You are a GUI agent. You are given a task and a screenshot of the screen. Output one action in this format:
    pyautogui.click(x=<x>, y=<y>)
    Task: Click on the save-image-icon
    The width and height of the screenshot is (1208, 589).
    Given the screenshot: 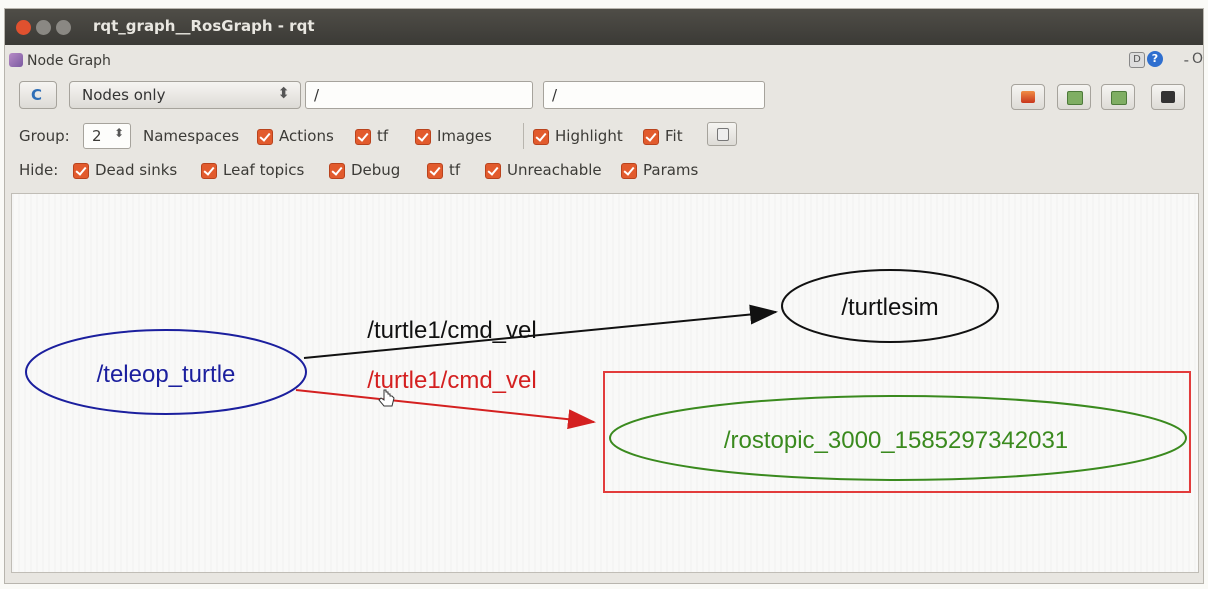 What is the action you would take?
    pyautogui.click(x=1168, y=97)
    